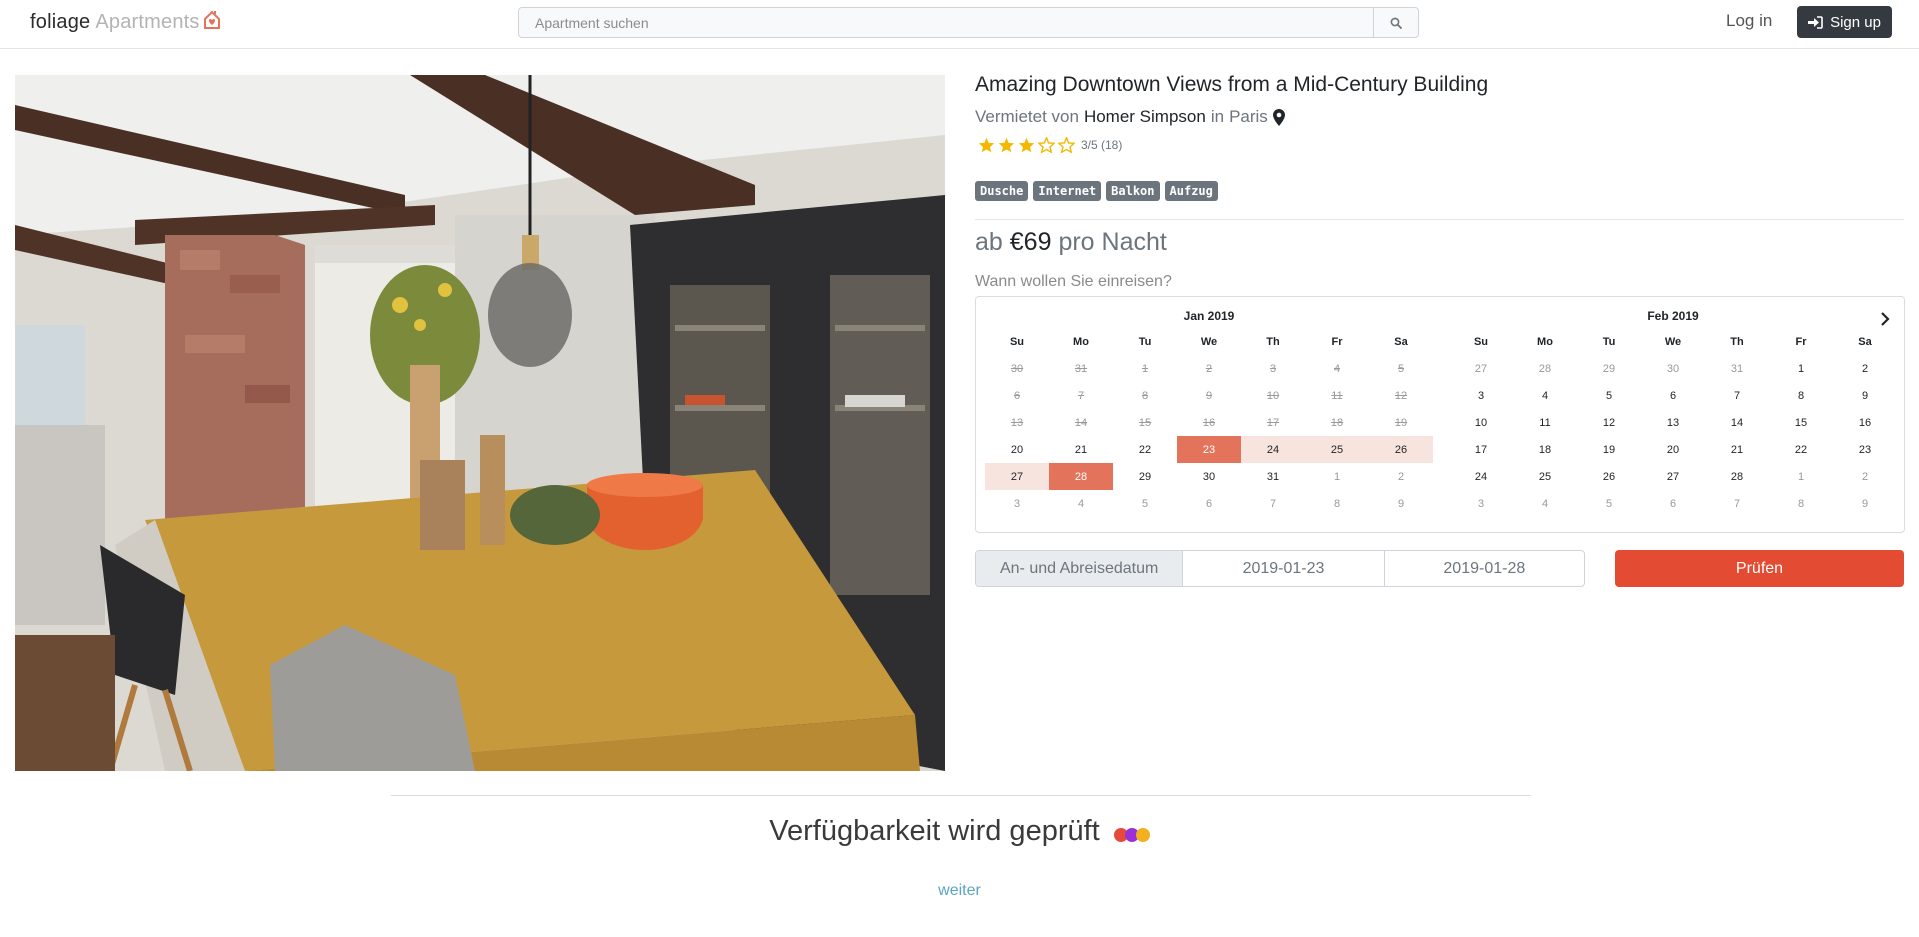 Image resolution: width=1919 pixels, height=937 pixels. I want to click on signup-label: Sign up, so click(1855, 22).